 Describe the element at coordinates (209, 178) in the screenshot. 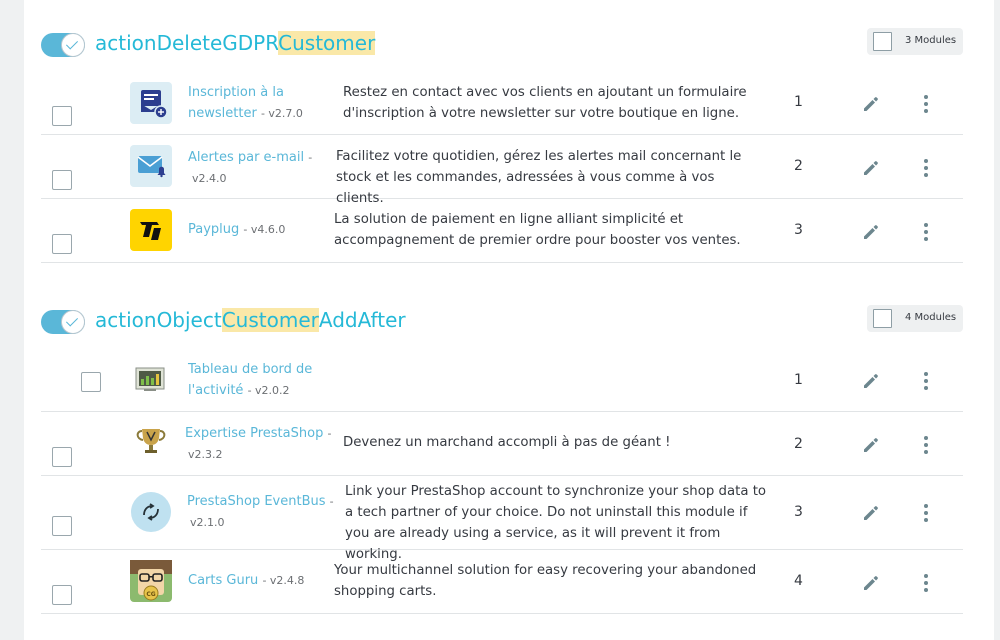

I see `module-version: v2.4.0` at that location.